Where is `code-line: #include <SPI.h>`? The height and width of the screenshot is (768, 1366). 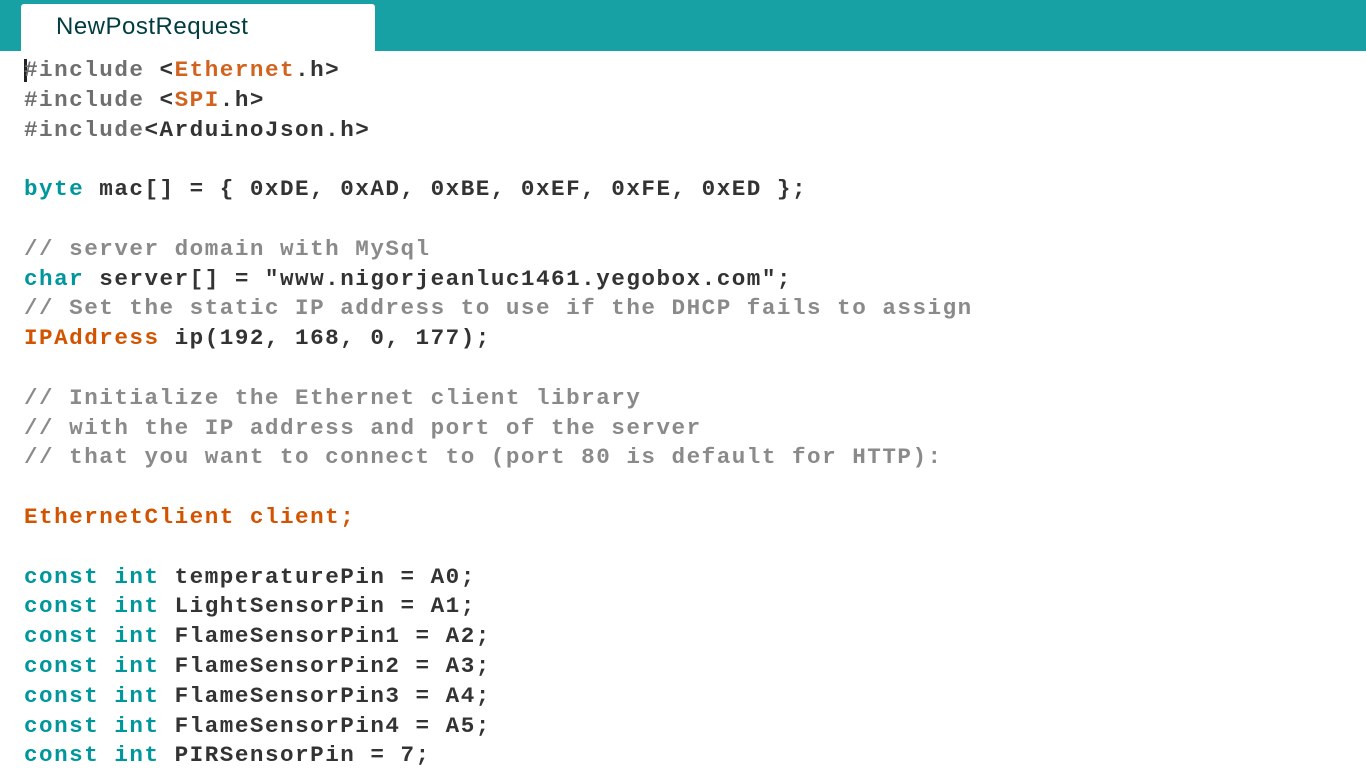 code-line: #include <SPI.h> is located at coordinates (144, 100).